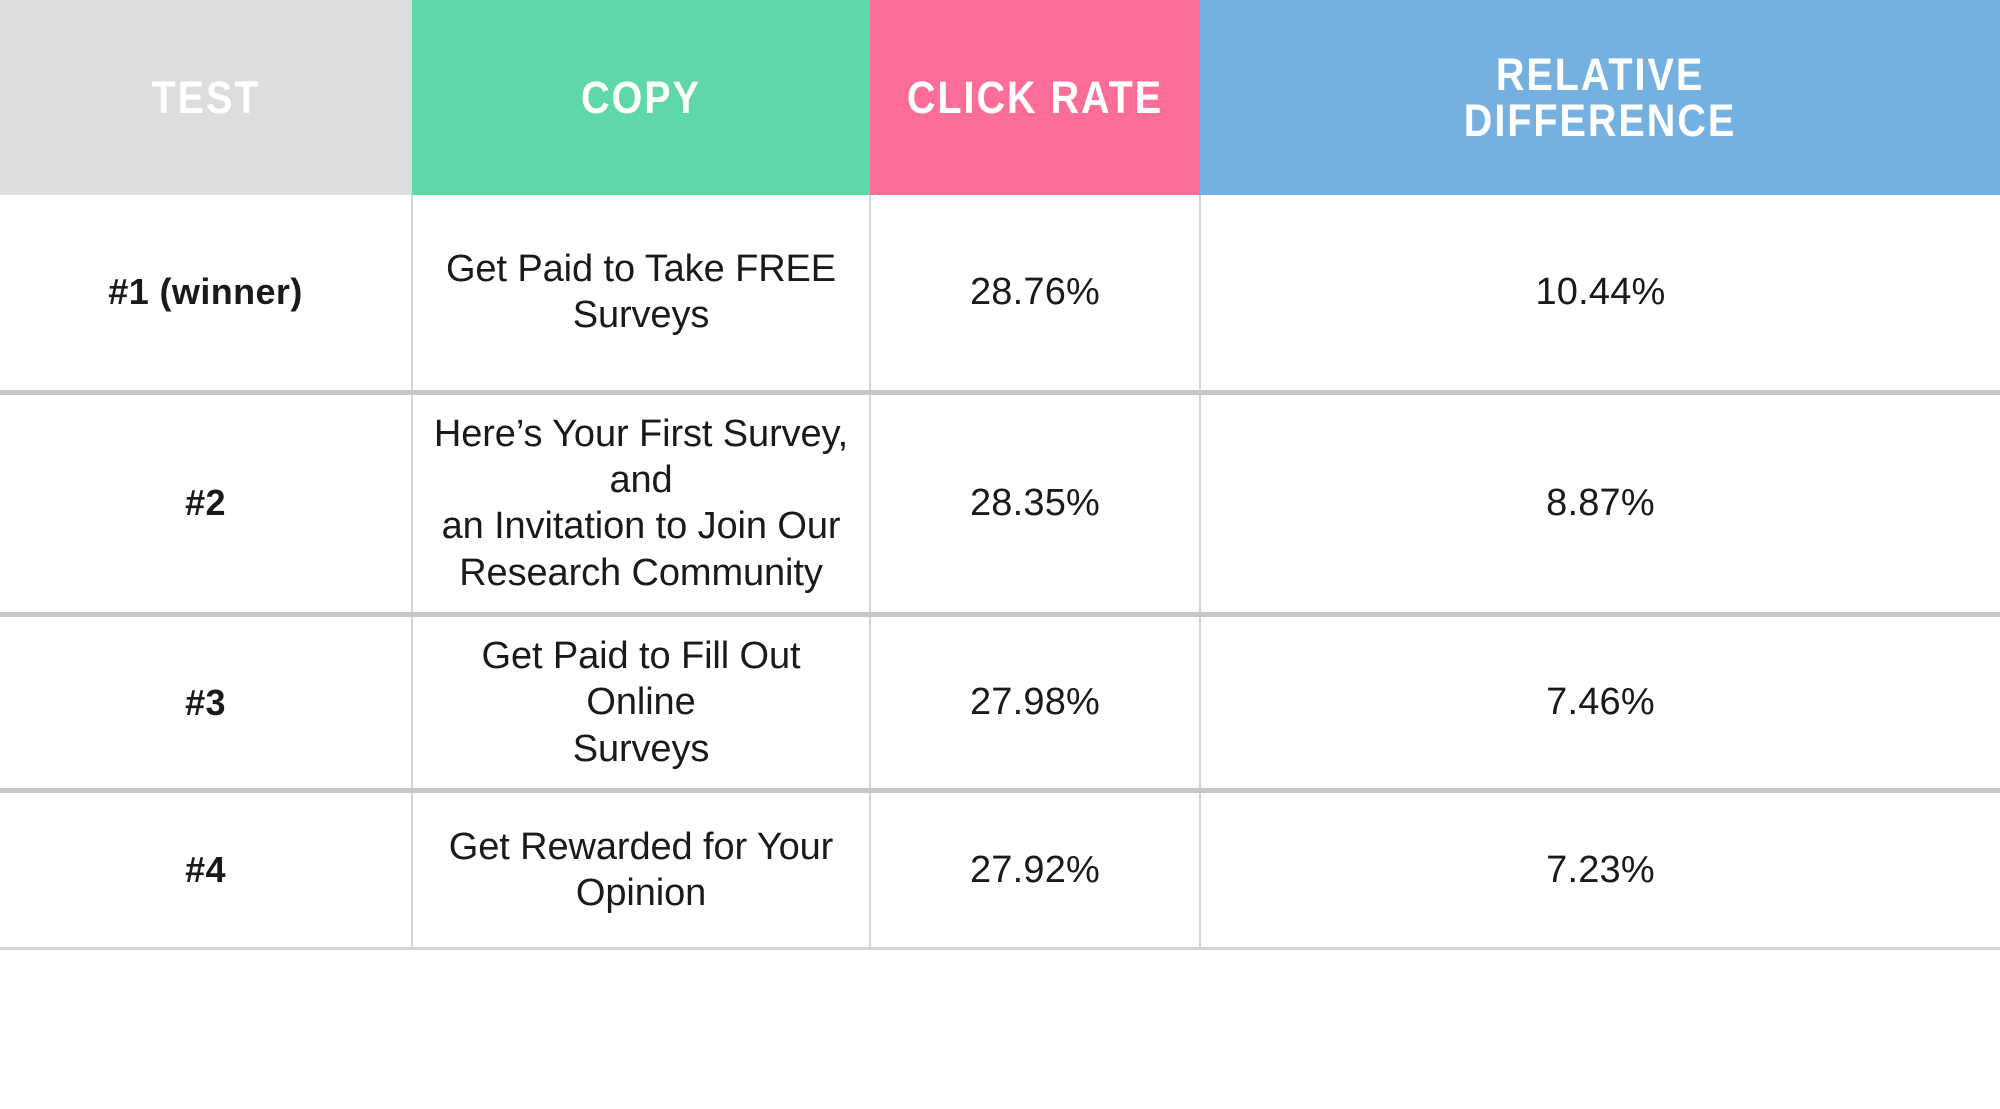  Describe the element at coordinates (1600, 504) in the screenshot. I see `cell-relative-difference: 8.87%` at that location.